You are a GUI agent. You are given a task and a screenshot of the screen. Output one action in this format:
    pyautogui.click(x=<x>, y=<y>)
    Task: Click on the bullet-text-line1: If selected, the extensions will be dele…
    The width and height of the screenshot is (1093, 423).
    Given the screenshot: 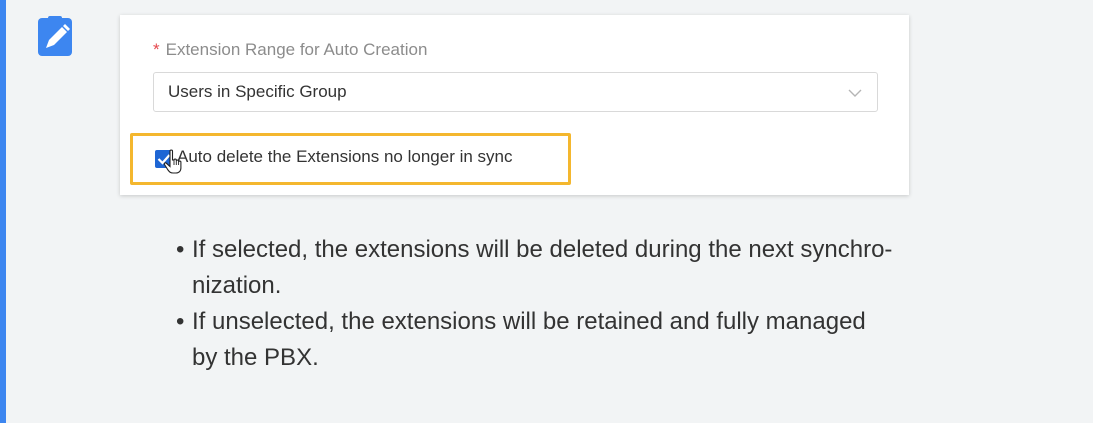 What is the action you would take?
    pyautogui.click(x=542, y=249)
    